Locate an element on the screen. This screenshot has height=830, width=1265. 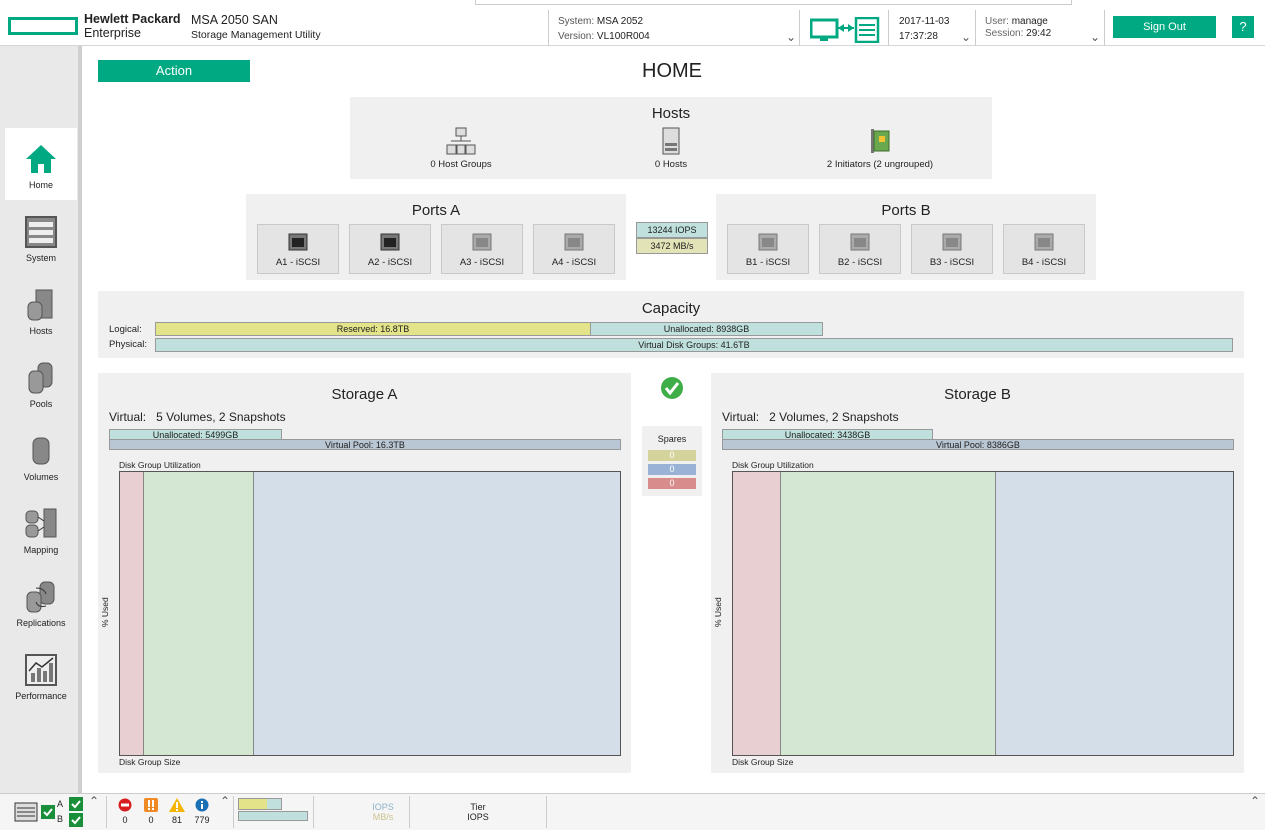
host-groups-icon is located at coordinates (461, 141).